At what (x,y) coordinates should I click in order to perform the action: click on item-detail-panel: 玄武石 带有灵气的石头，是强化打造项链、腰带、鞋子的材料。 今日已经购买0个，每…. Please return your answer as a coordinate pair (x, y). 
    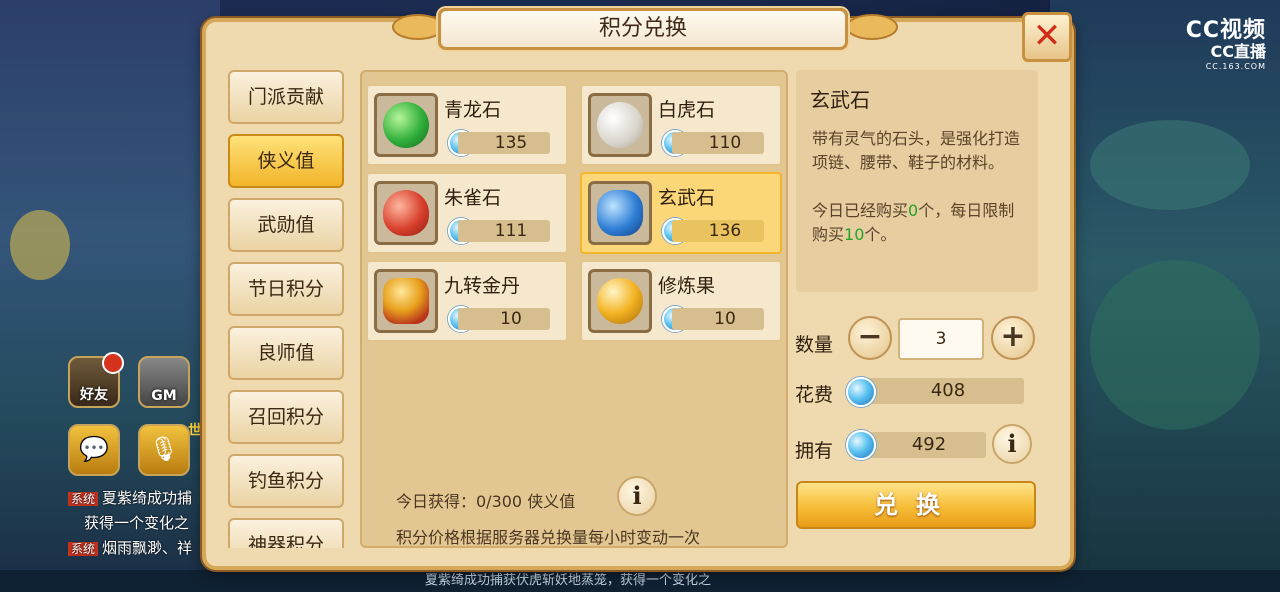
    Looking at the image, I should click on (917, 181).